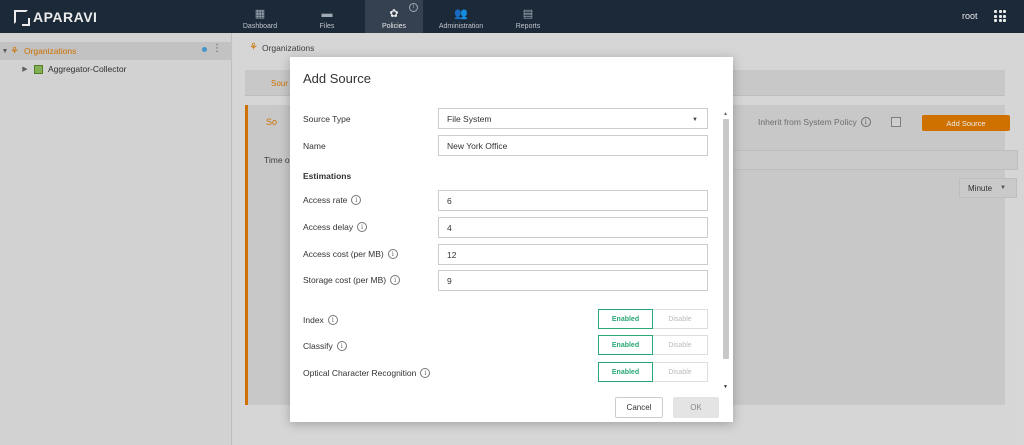  Describe the element at coordinates (352, 280) in the screenshot. I see `storage-cost-label: Storage cost (per MB) i` at that location.